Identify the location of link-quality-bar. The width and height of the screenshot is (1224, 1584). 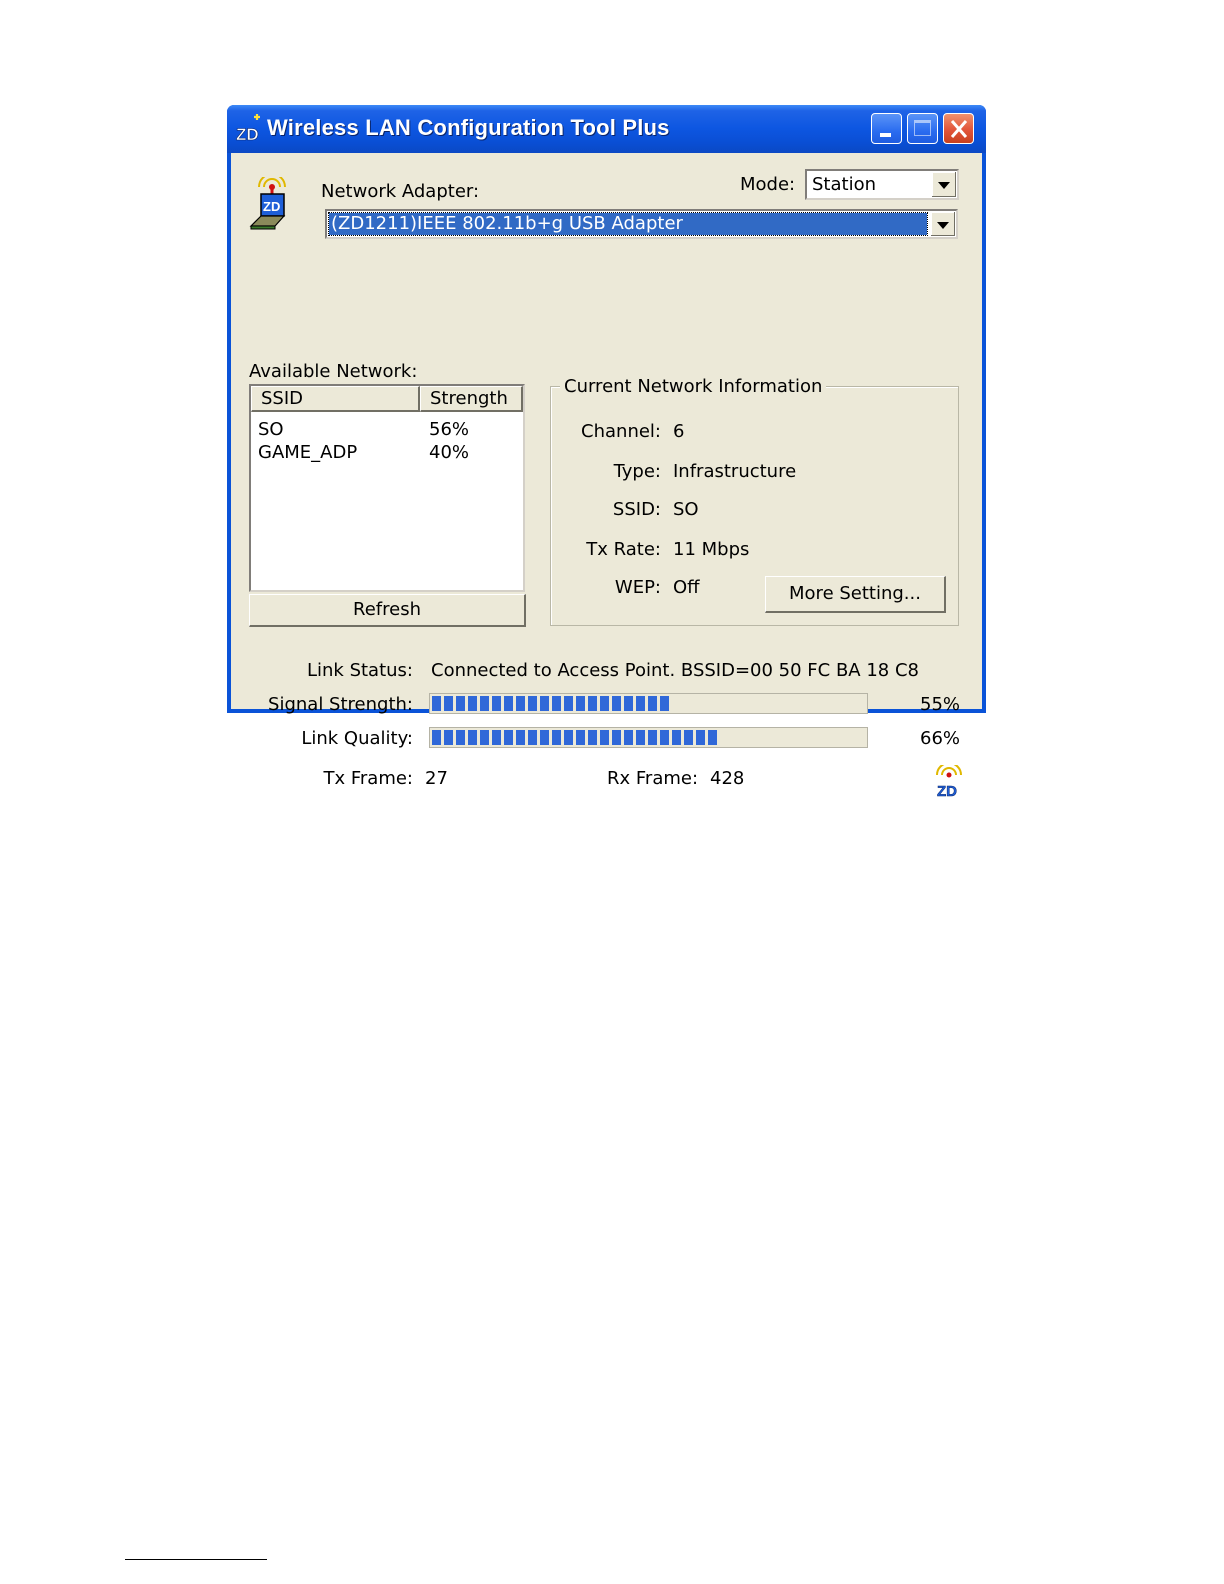
(648, 737).